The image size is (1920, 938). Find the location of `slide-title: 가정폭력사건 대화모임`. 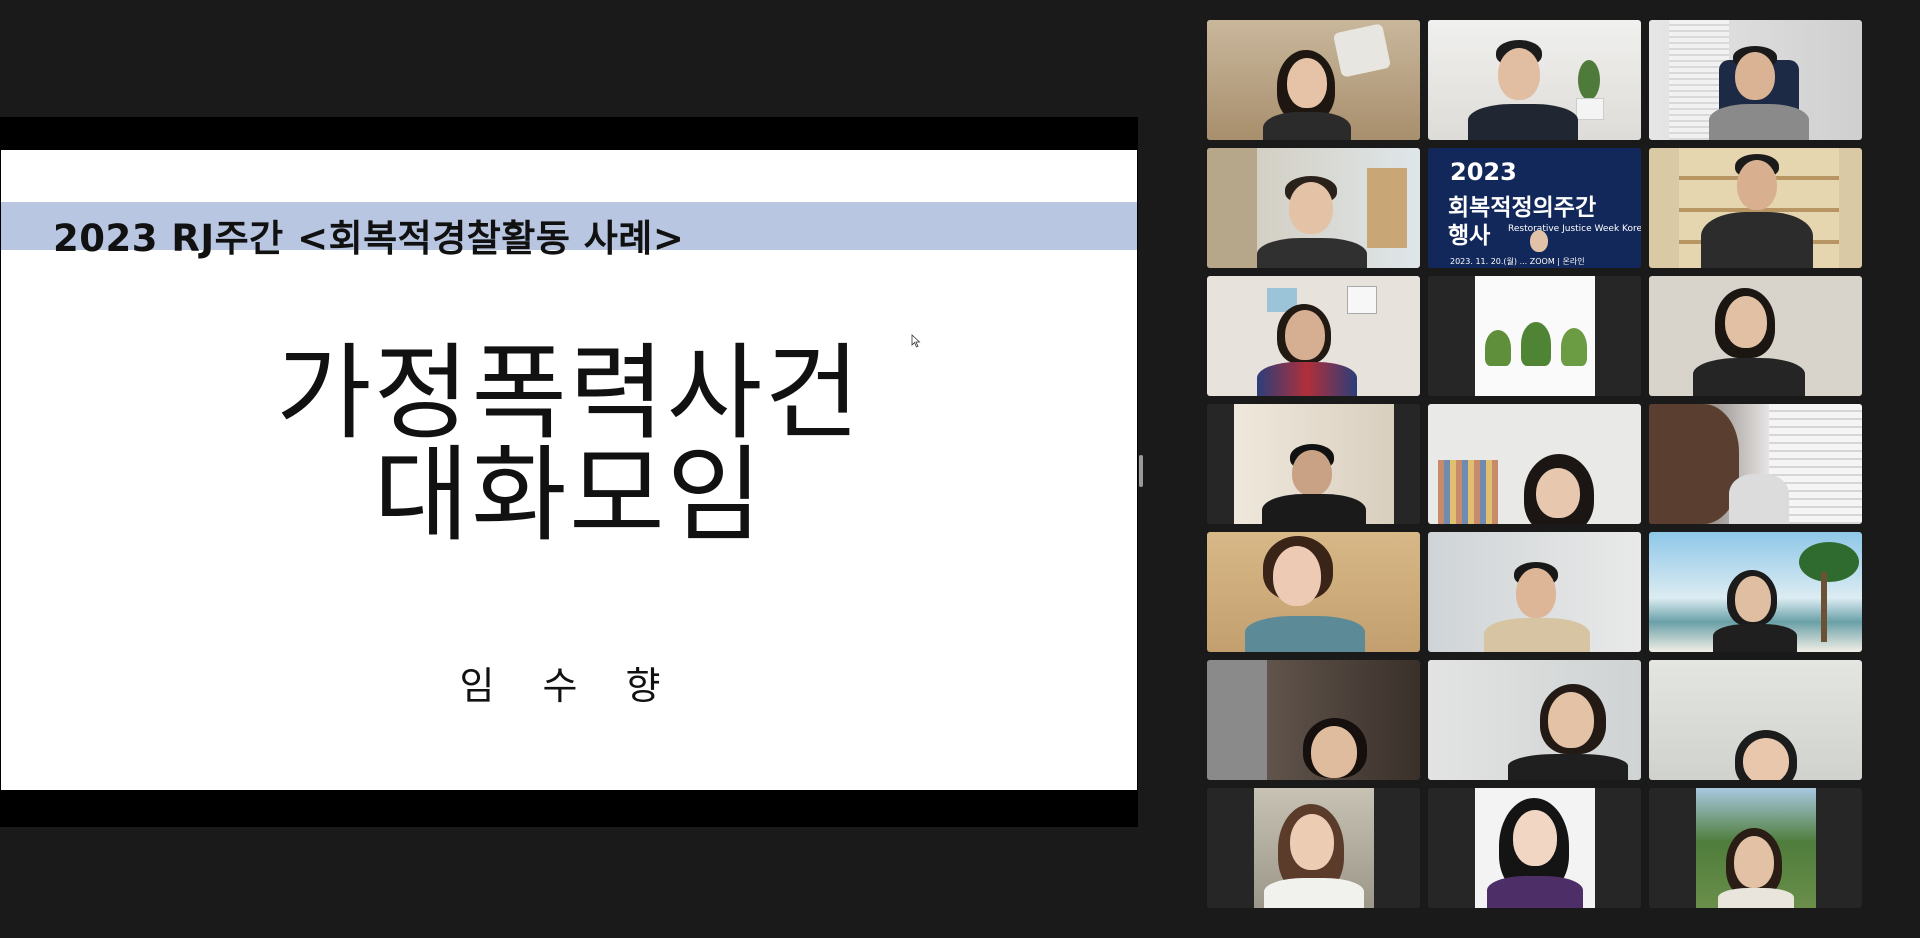

slide-title: 가정폭력사건 대화모임 is located at coordinates (569, 444).